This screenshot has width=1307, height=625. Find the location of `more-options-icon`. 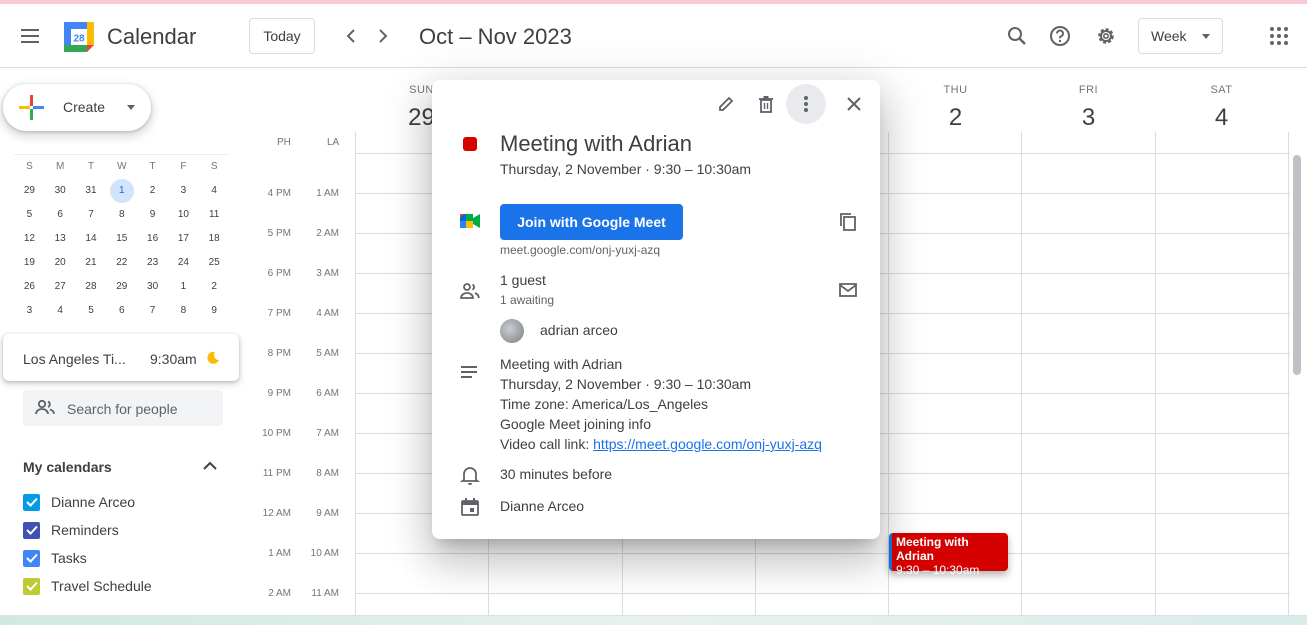

more-options-icon is located at coordinates (806, 104).